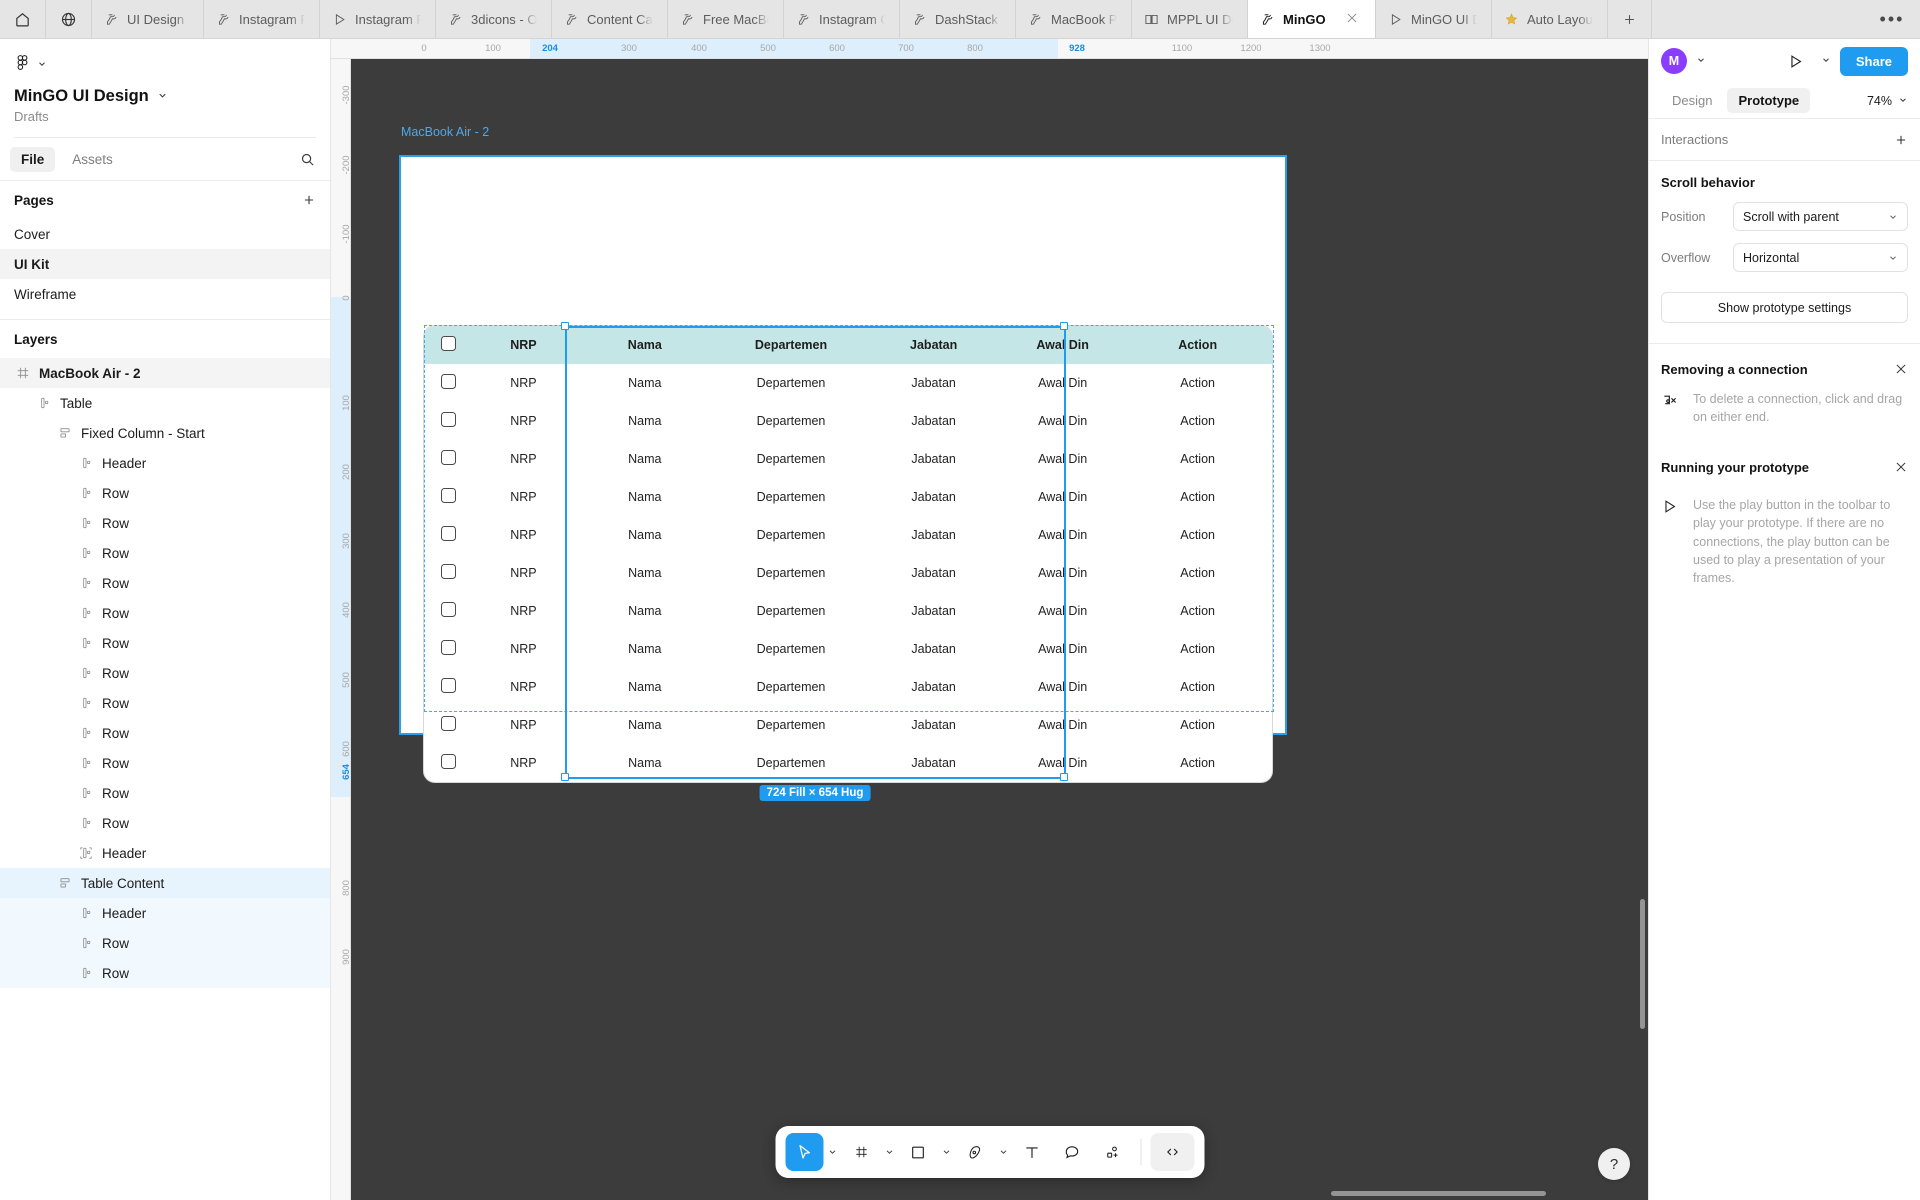 This screenshot has height=1200, width=1920. Describe the element at coordinates (1312, 19) in the screenshot. I see `browser-tab-11: MinGO` at that location.